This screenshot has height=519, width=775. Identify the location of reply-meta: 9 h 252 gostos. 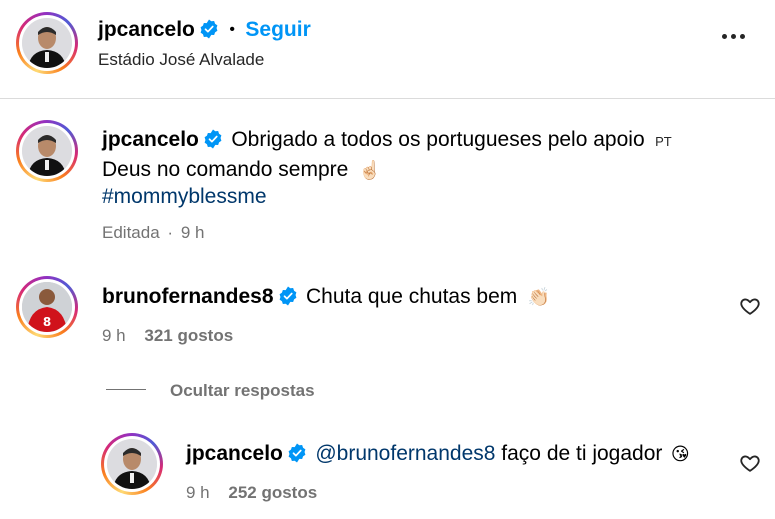
(251, 493).